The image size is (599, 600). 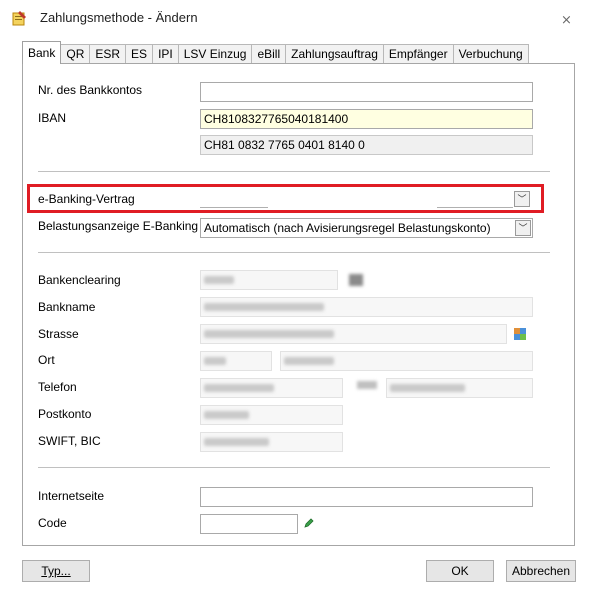 I want to click on account-no-input, so click(x=366, y=92).